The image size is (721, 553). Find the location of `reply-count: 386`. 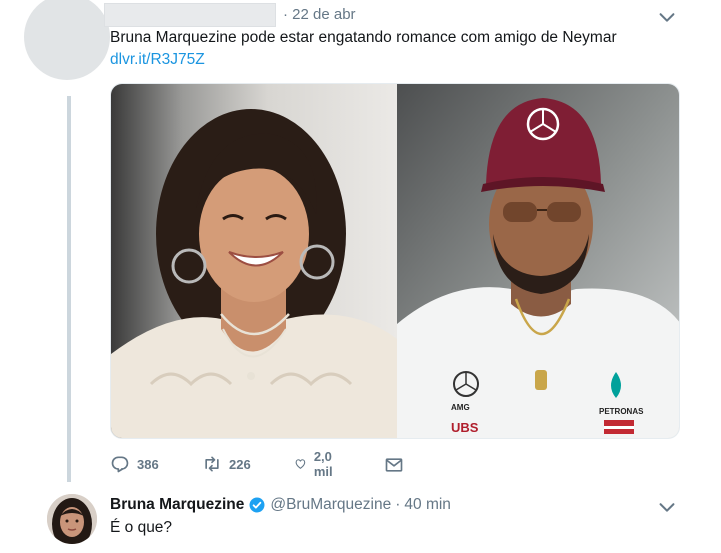

reply-count: 386 is located at coordinates (148, 464).